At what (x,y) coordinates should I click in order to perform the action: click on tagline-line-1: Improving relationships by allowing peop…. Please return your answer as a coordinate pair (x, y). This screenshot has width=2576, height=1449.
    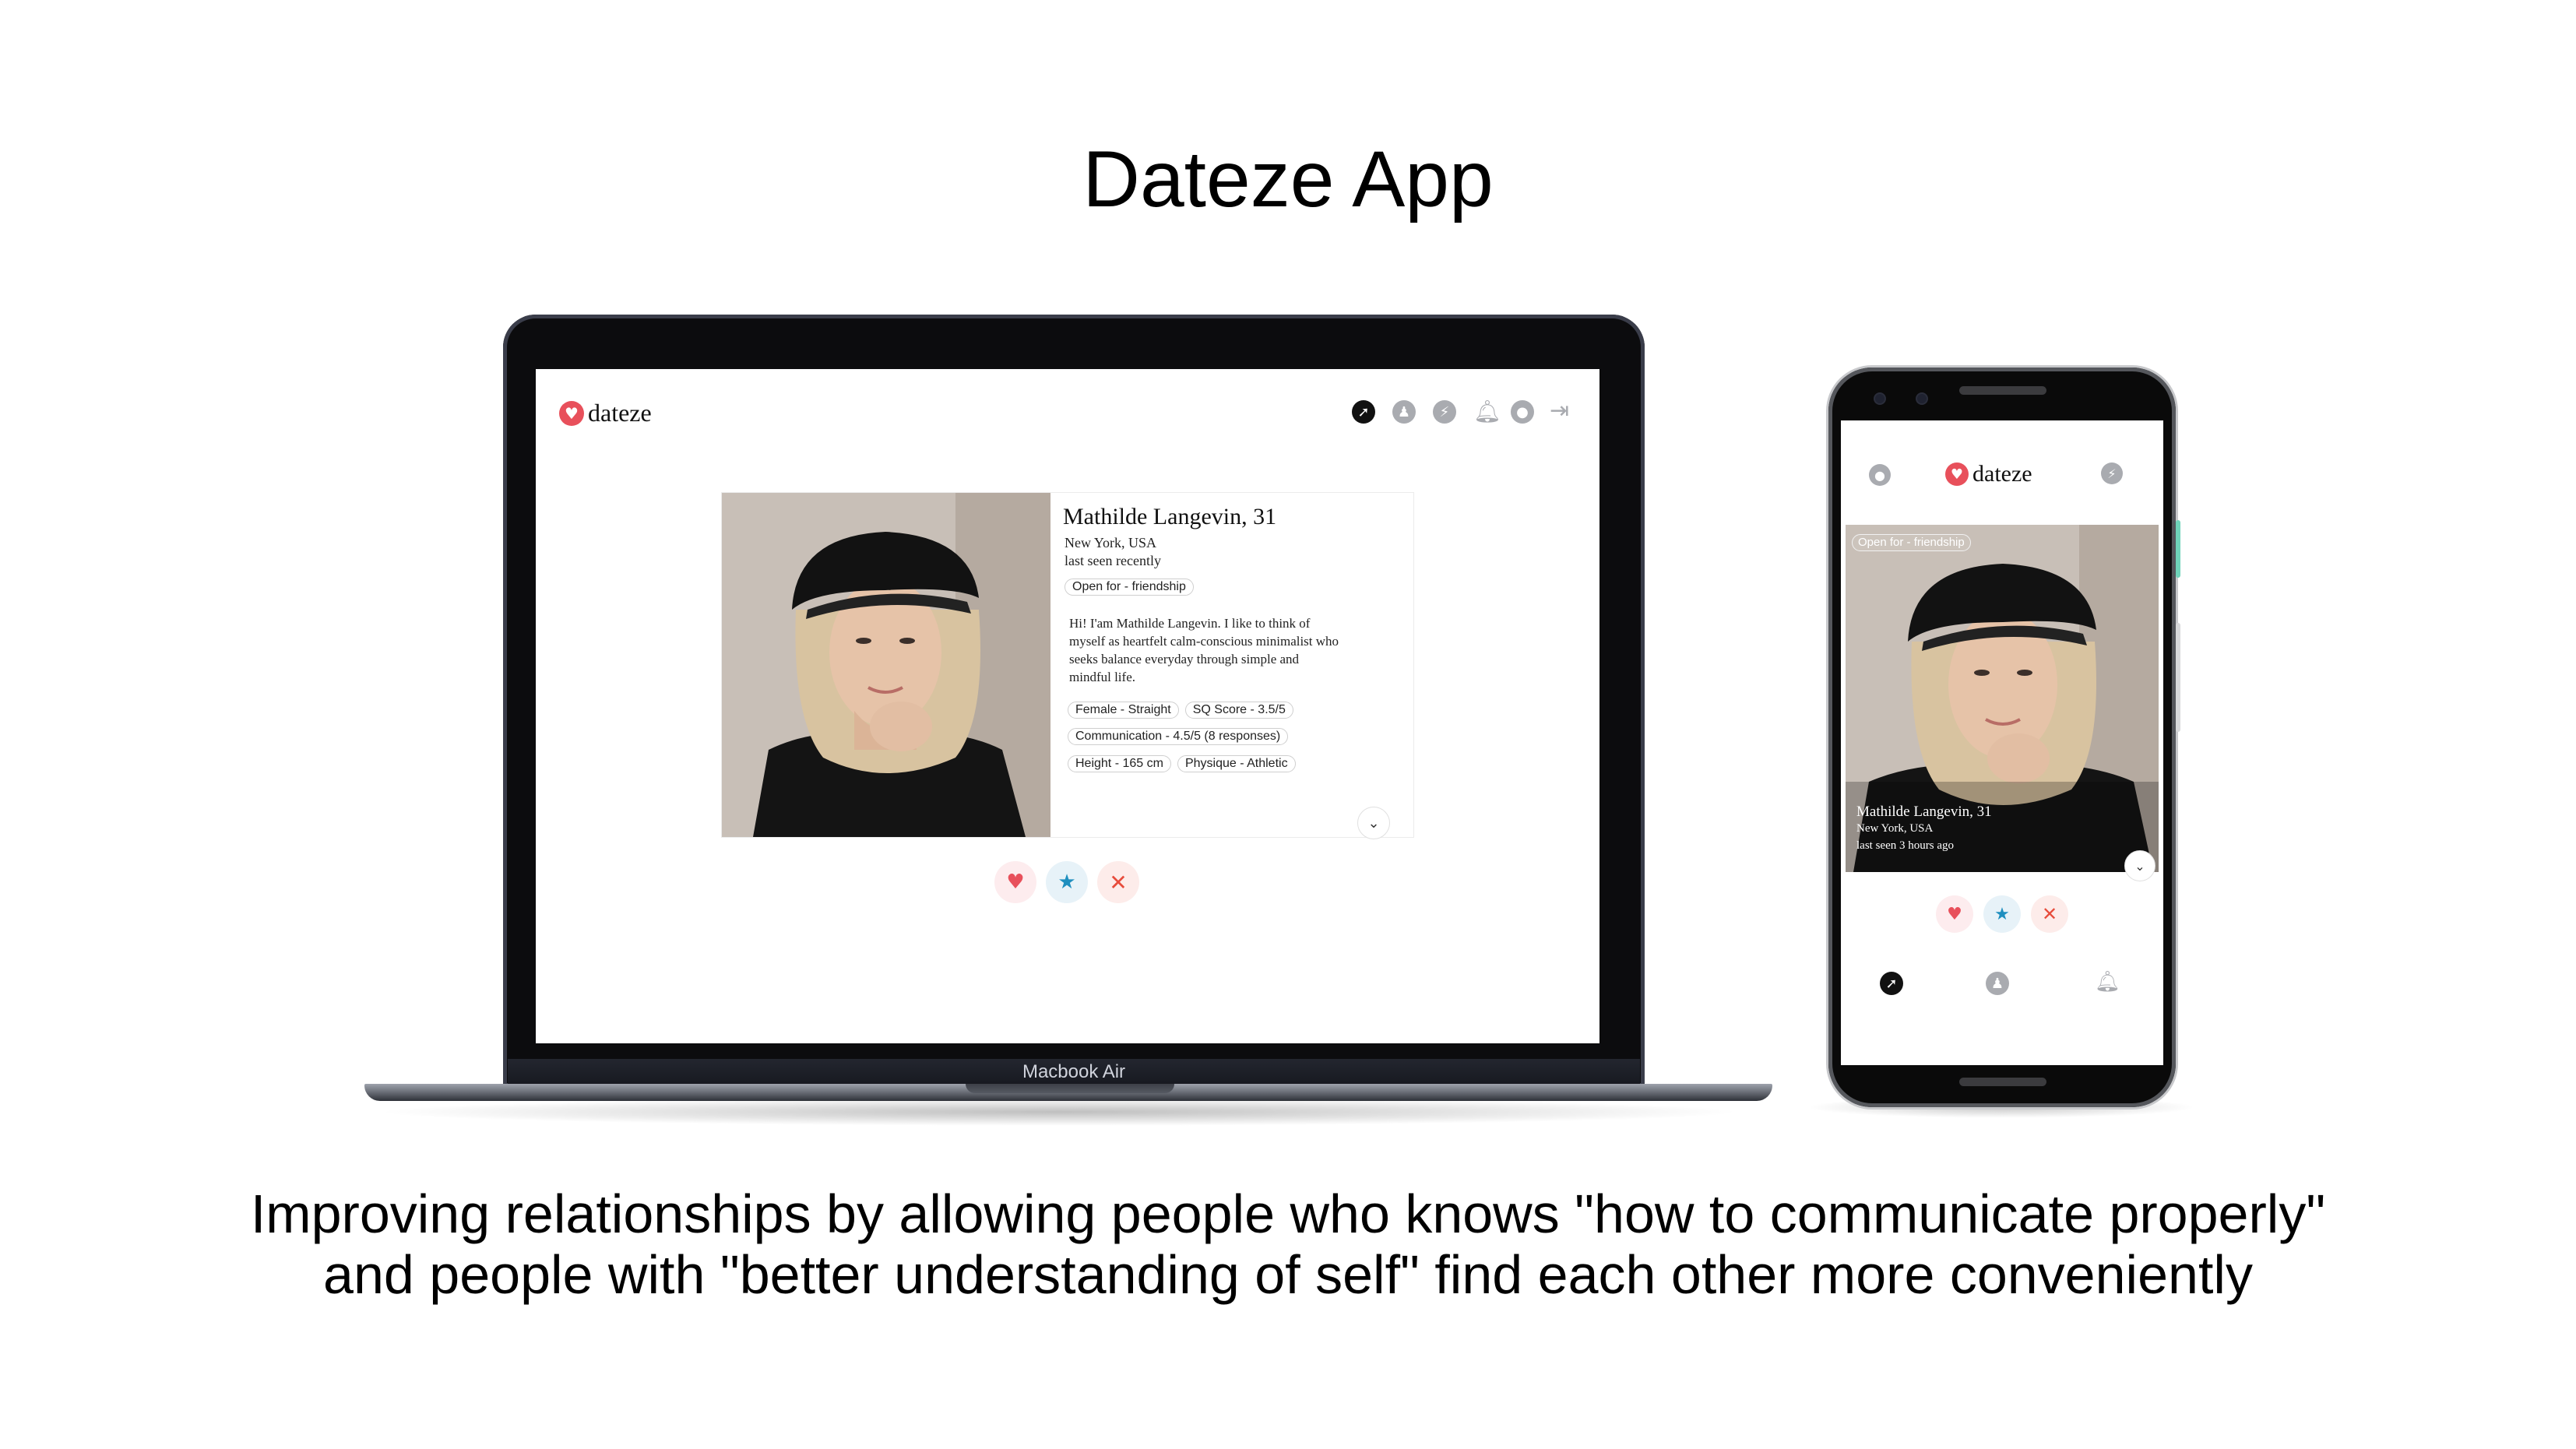
    Looking at the image, I should click on (1288, 1213).